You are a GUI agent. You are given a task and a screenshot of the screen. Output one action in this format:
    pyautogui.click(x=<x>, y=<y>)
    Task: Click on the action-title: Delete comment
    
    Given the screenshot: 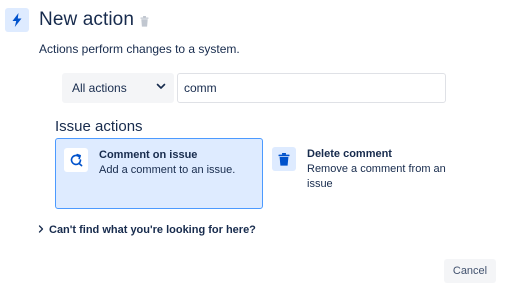 What is the action you would take?
    pyautogui.click(x=349, y=154)
    